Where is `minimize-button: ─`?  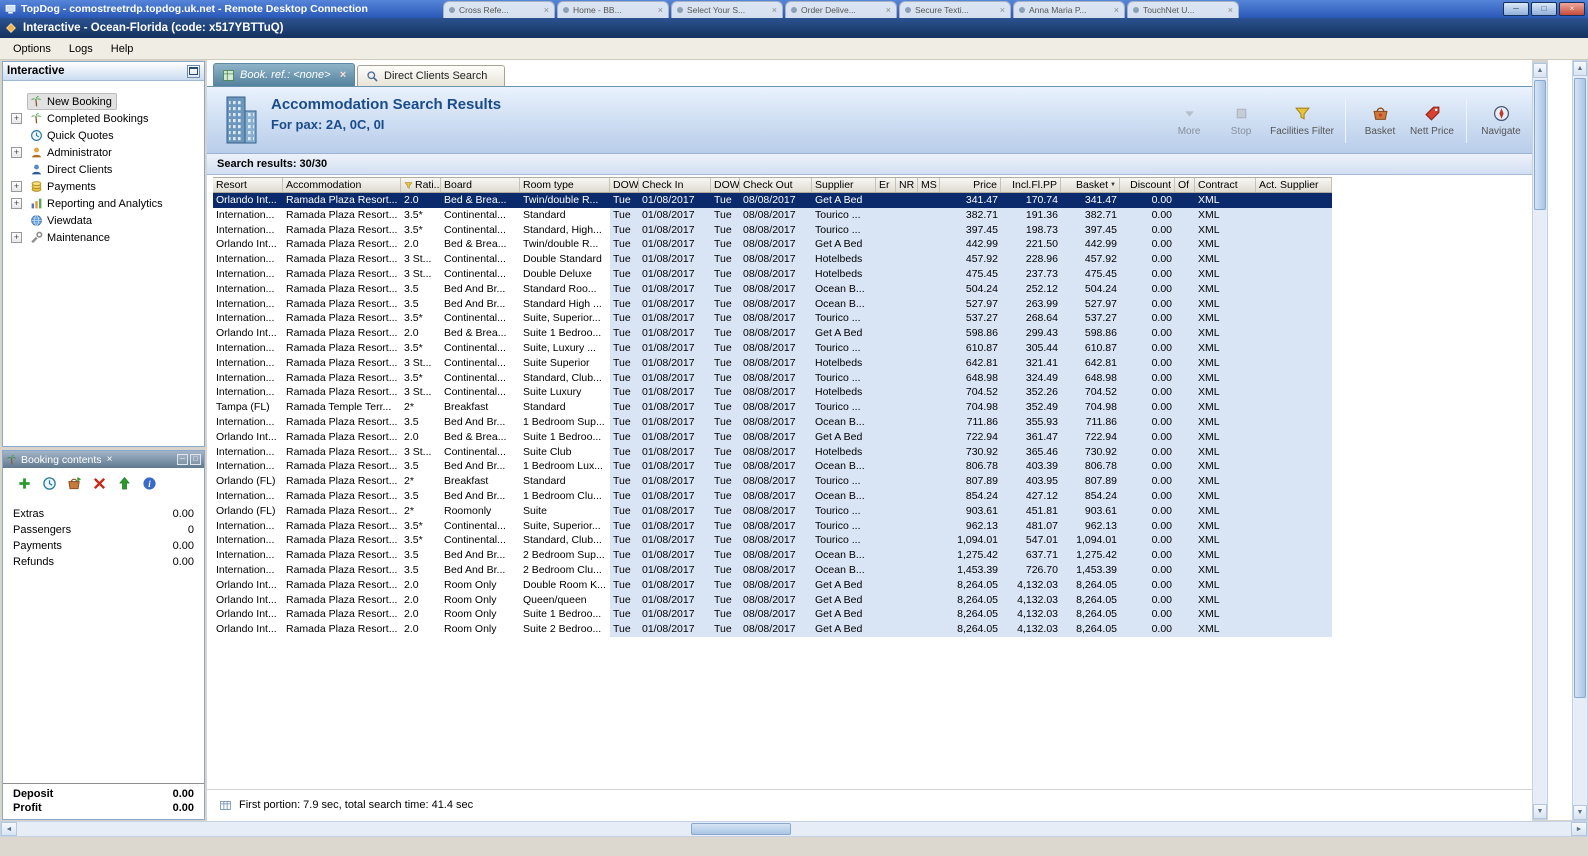
minimize-button: ─ is located at coordinates (1516, 9).